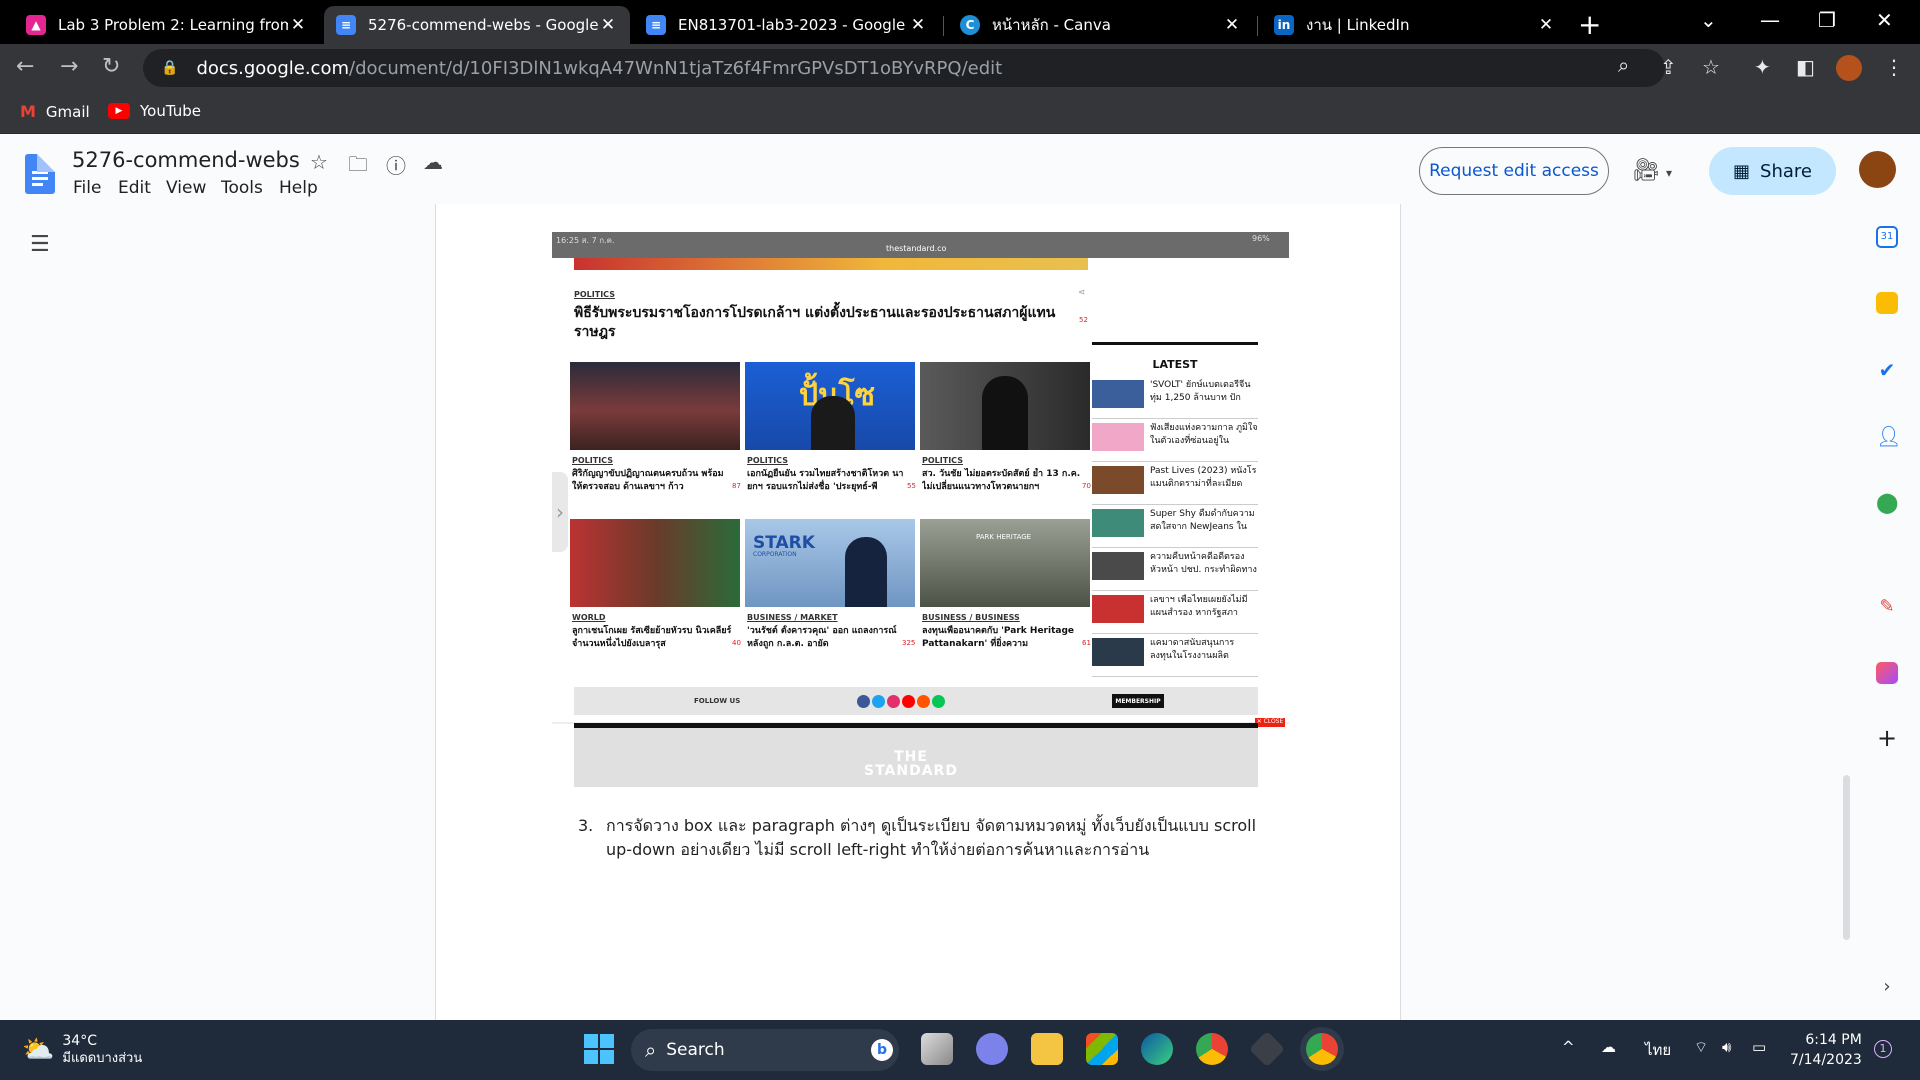  I want to click on menu-edit: Edit, so click(134, 188).